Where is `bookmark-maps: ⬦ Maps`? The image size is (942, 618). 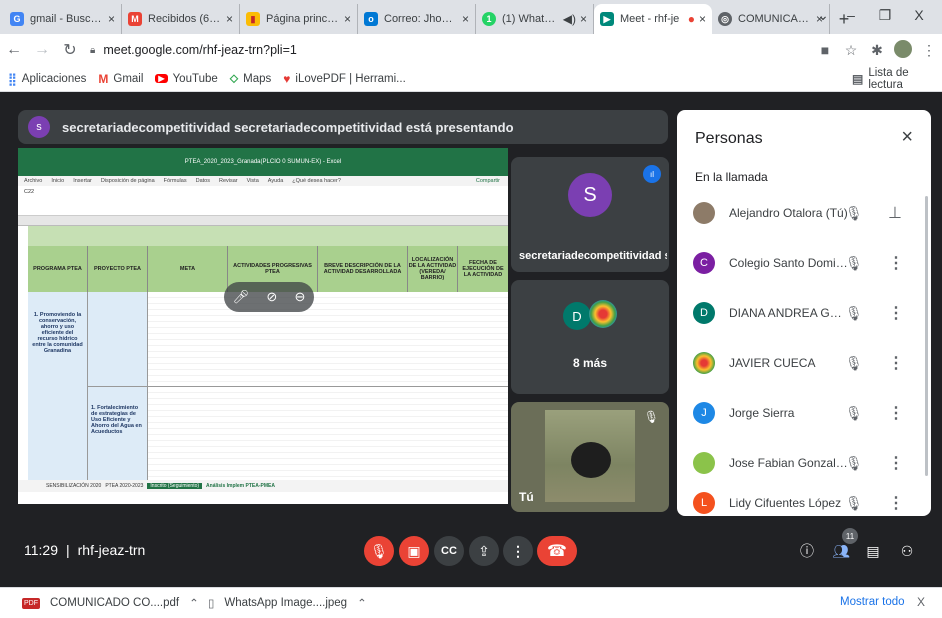
bookmark-maps: ⬦ Maps is located at coordinates (251, 78).